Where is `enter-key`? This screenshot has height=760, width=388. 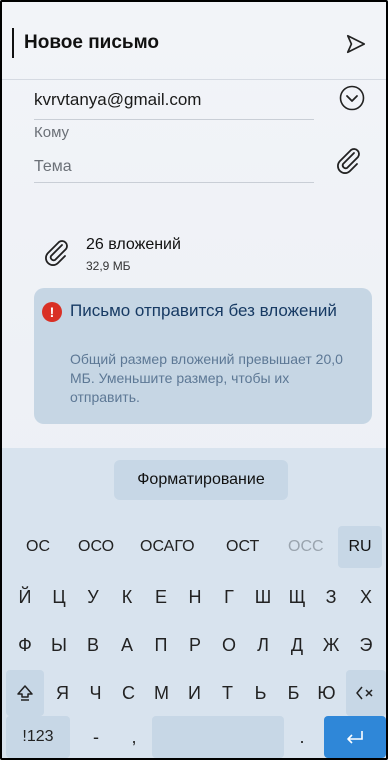
enter-key is located at coordinates (355, 737).